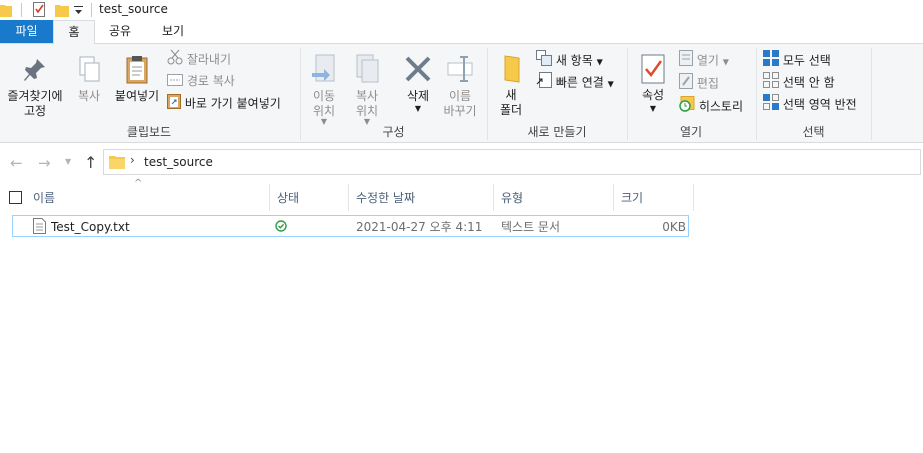  What do you see at coordinates (819, 104) in the screenshot?
I see `invert-selection-label: 선택 영역 반전` at bounding box center [819, 104].